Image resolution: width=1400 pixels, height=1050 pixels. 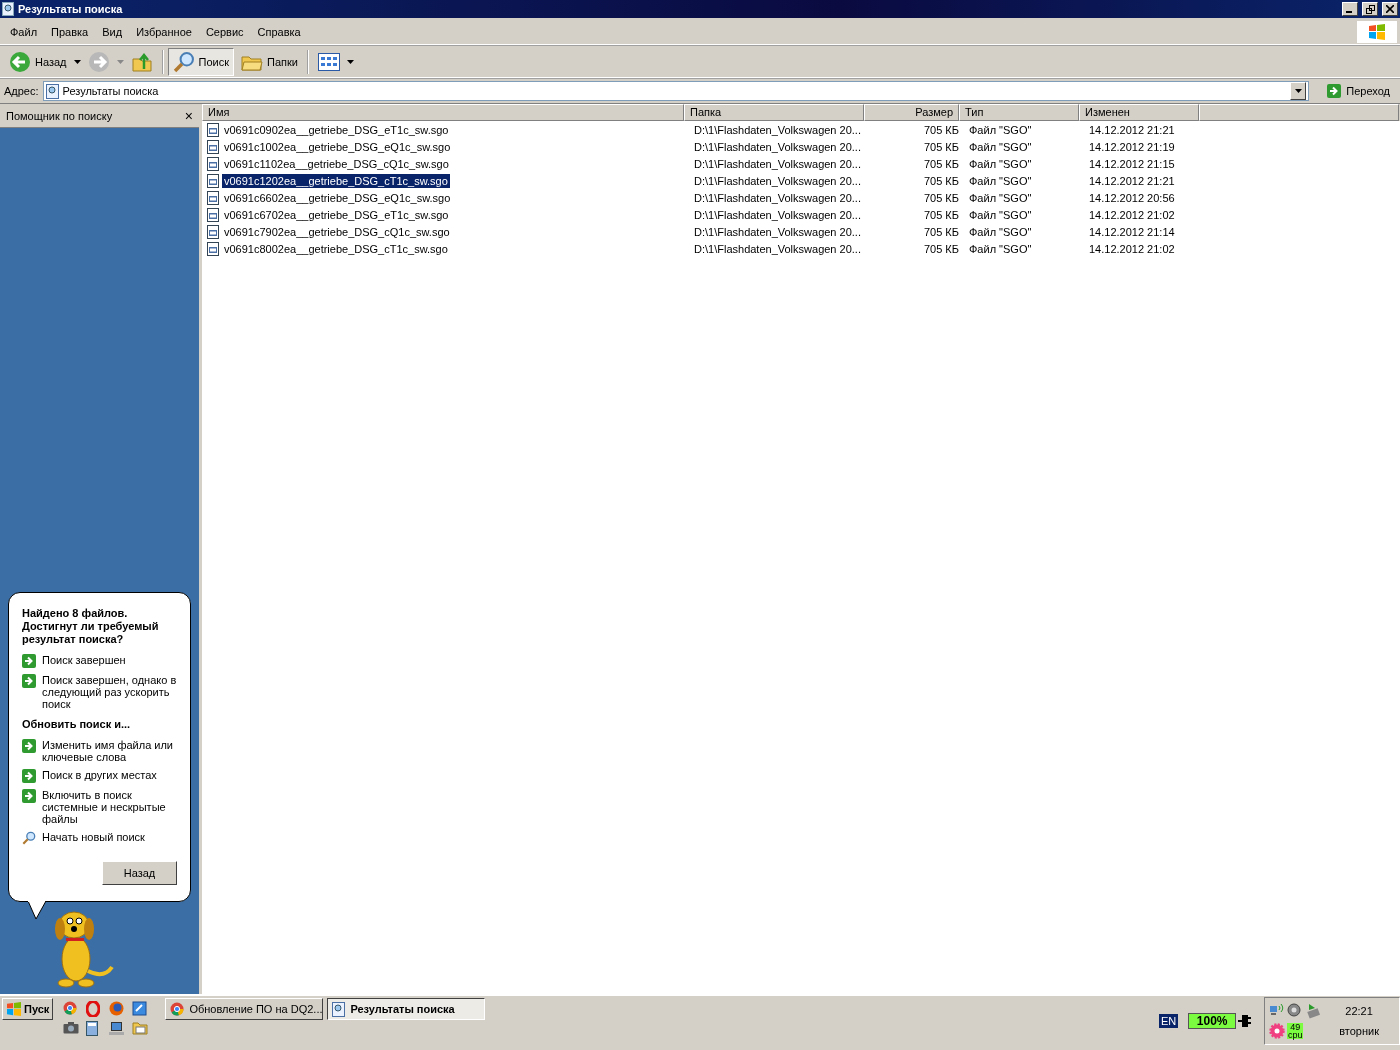 I want to click on search-button: Поиск, so click(x=200, y=61).